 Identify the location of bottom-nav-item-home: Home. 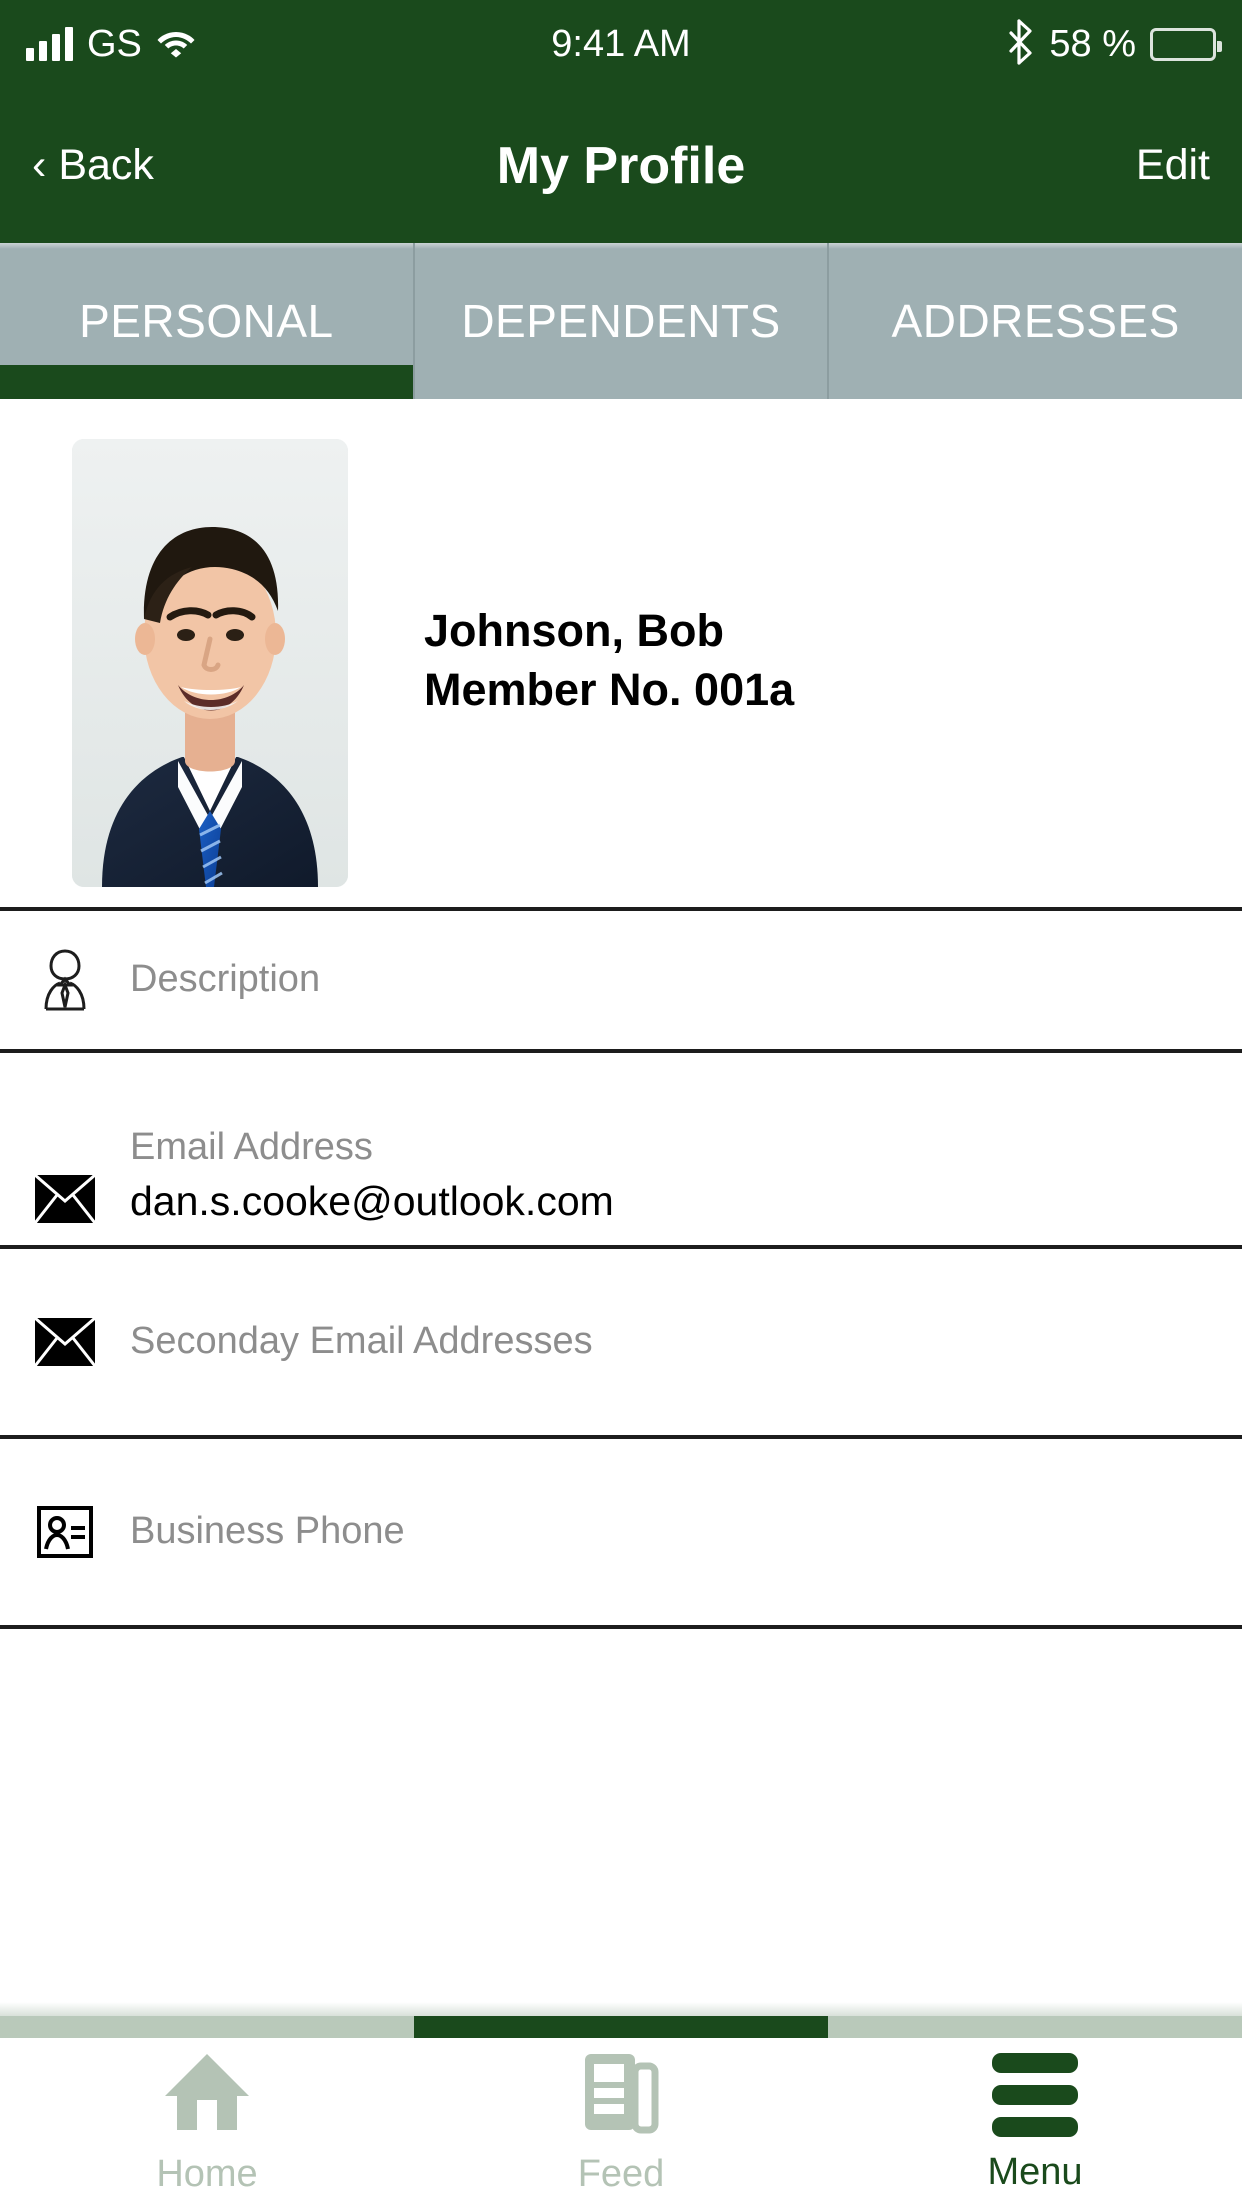
(207, 2123).